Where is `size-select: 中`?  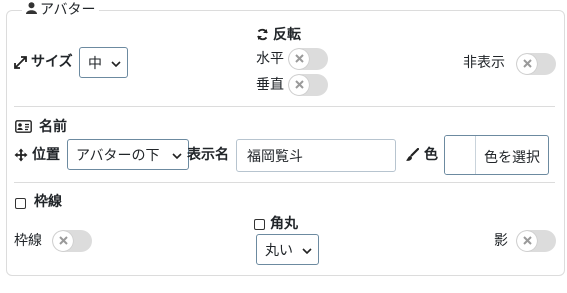
size-select: 中 is located at coordinates (103, 62).